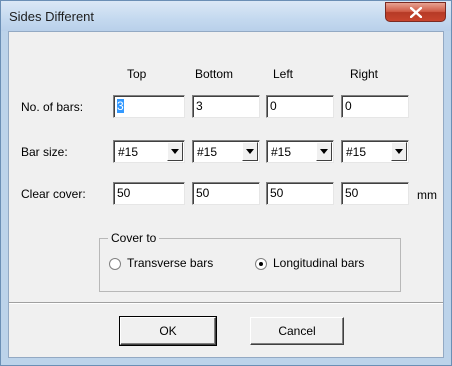 The height and width of the screenshot is (366, 452). I want to click on cover-to-legend: Cover to, so click(134, 238).